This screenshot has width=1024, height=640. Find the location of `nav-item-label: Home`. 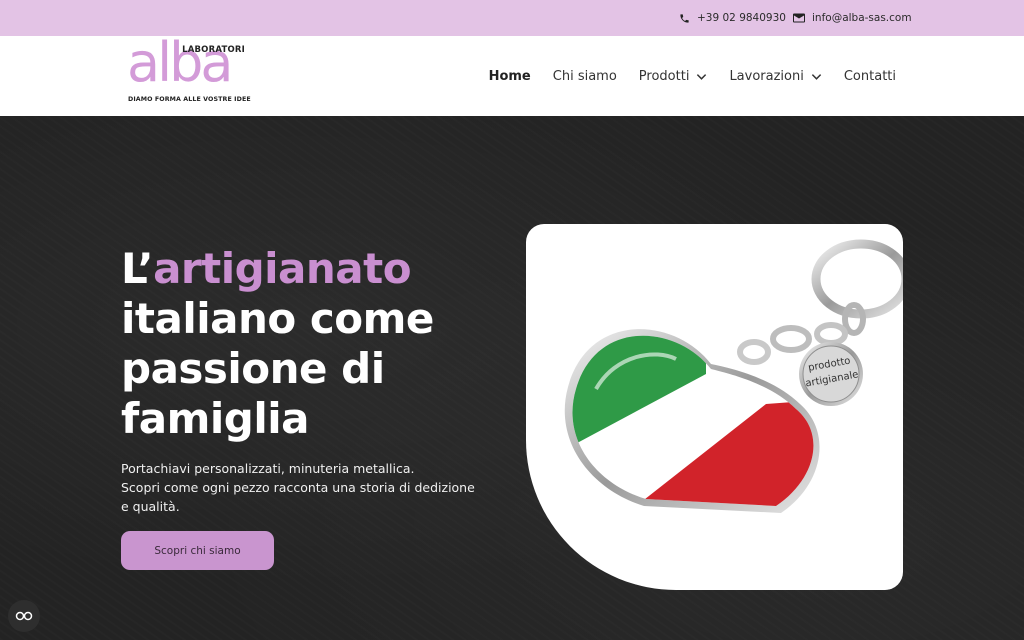

nav-item-label: Home is located at coordinates (509, 76).